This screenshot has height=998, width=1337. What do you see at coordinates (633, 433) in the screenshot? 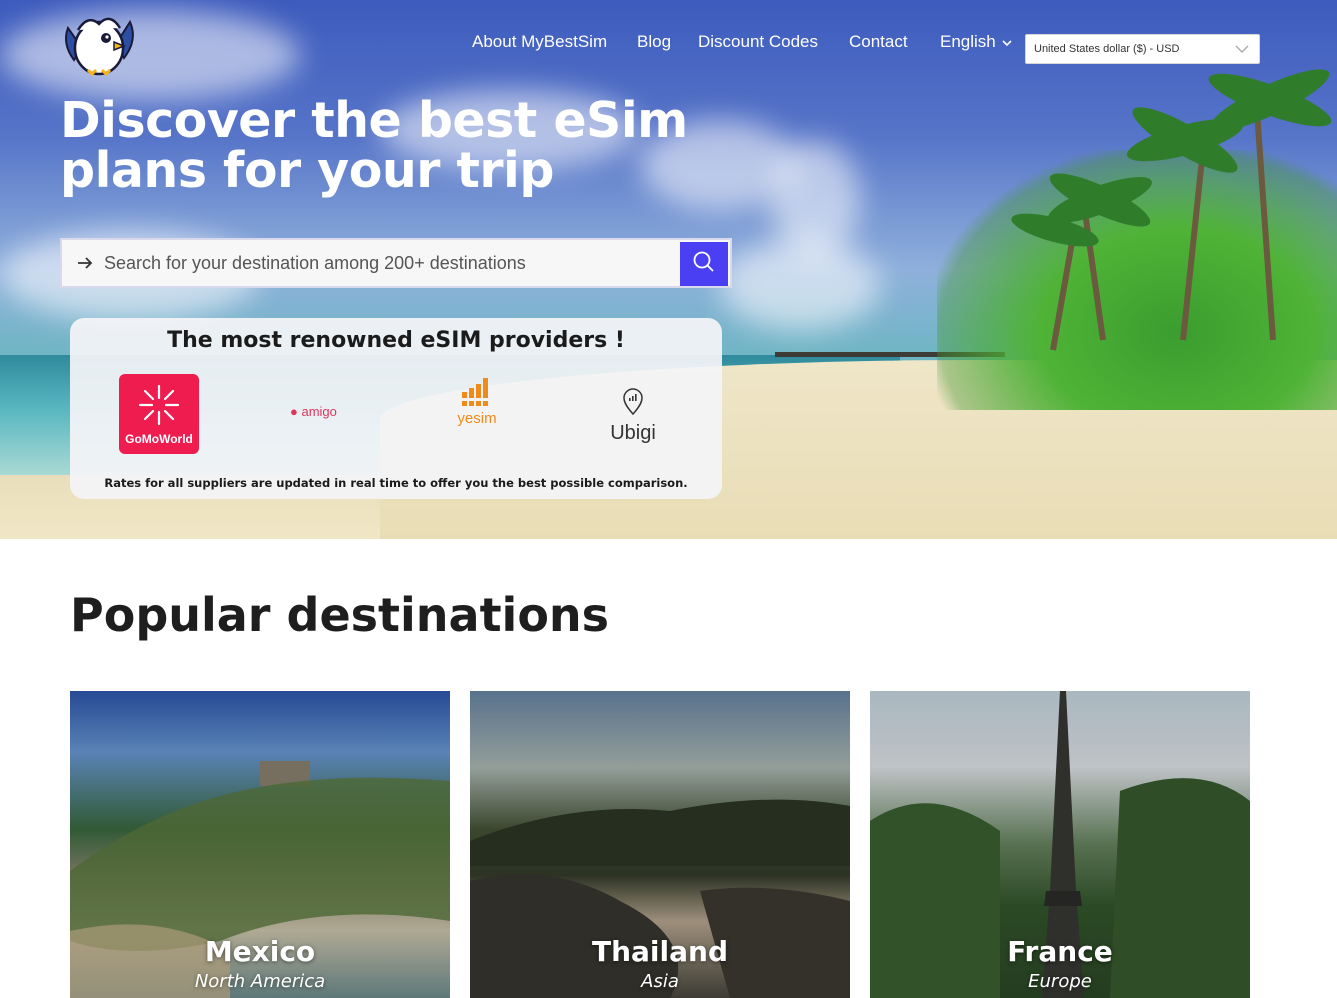
I see `ubigi-label: Ubigi` at bounding box center [633, 433].